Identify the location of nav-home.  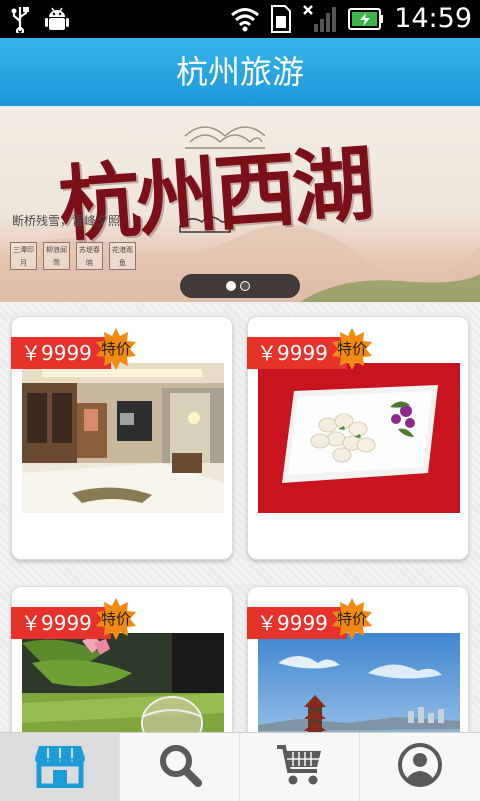
(60, 767).